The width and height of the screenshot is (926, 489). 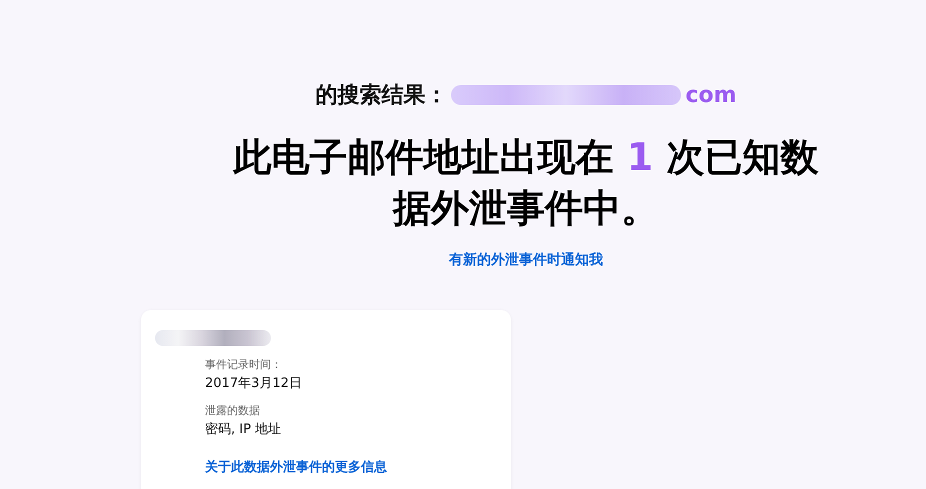 What do you see at coordinates (243, 430) in the screenshot?
I see `field-value: 密码, IP 地址` at bounding box center [243, 430].